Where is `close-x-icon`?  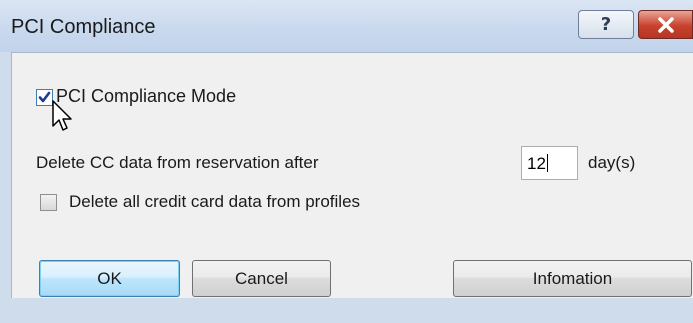
close-x-icon is located at coordinates (665, 24).